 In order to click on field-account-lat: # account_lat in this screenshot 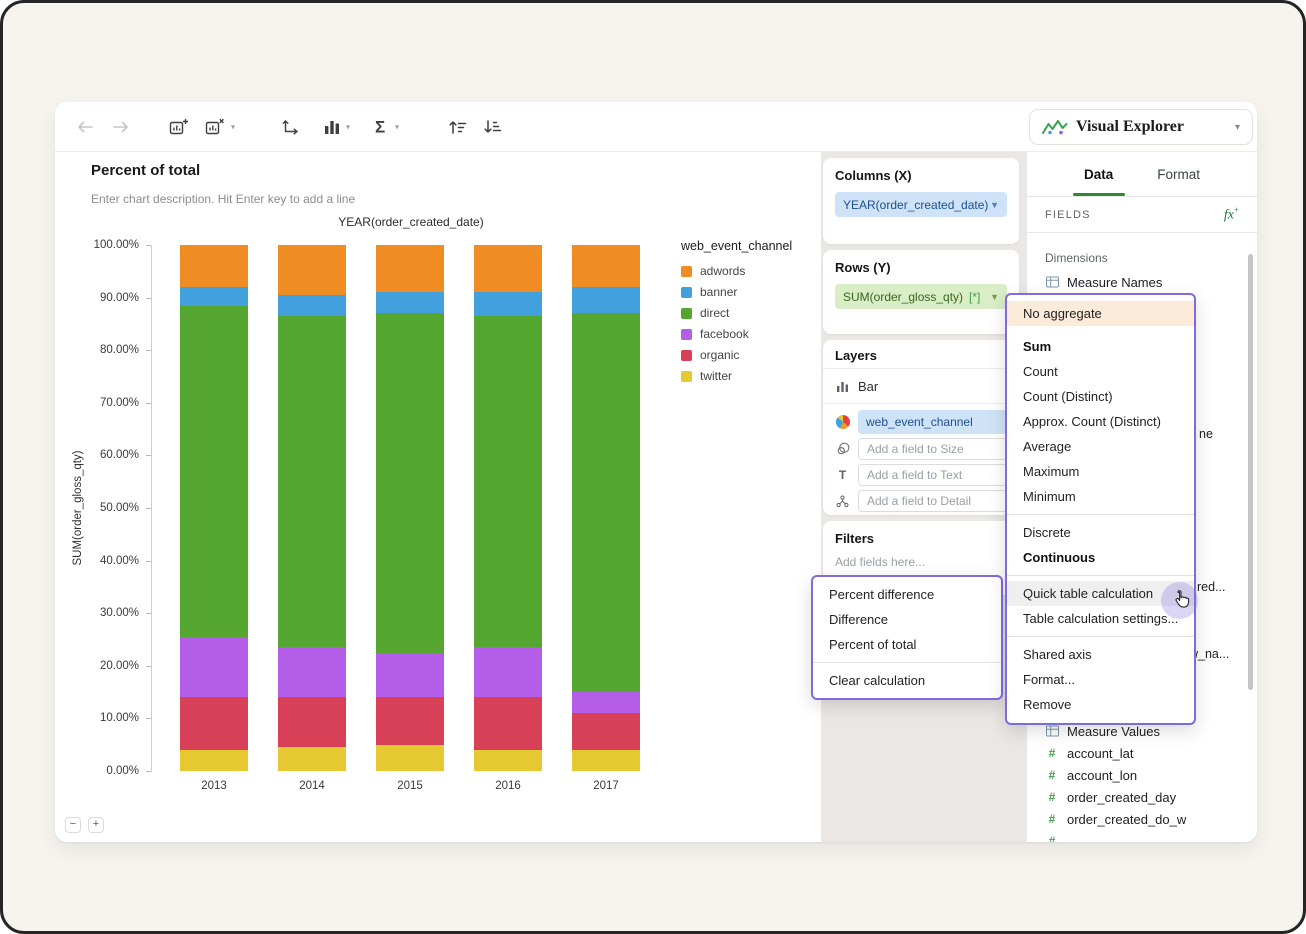, I will do `click(1144, 753)`.